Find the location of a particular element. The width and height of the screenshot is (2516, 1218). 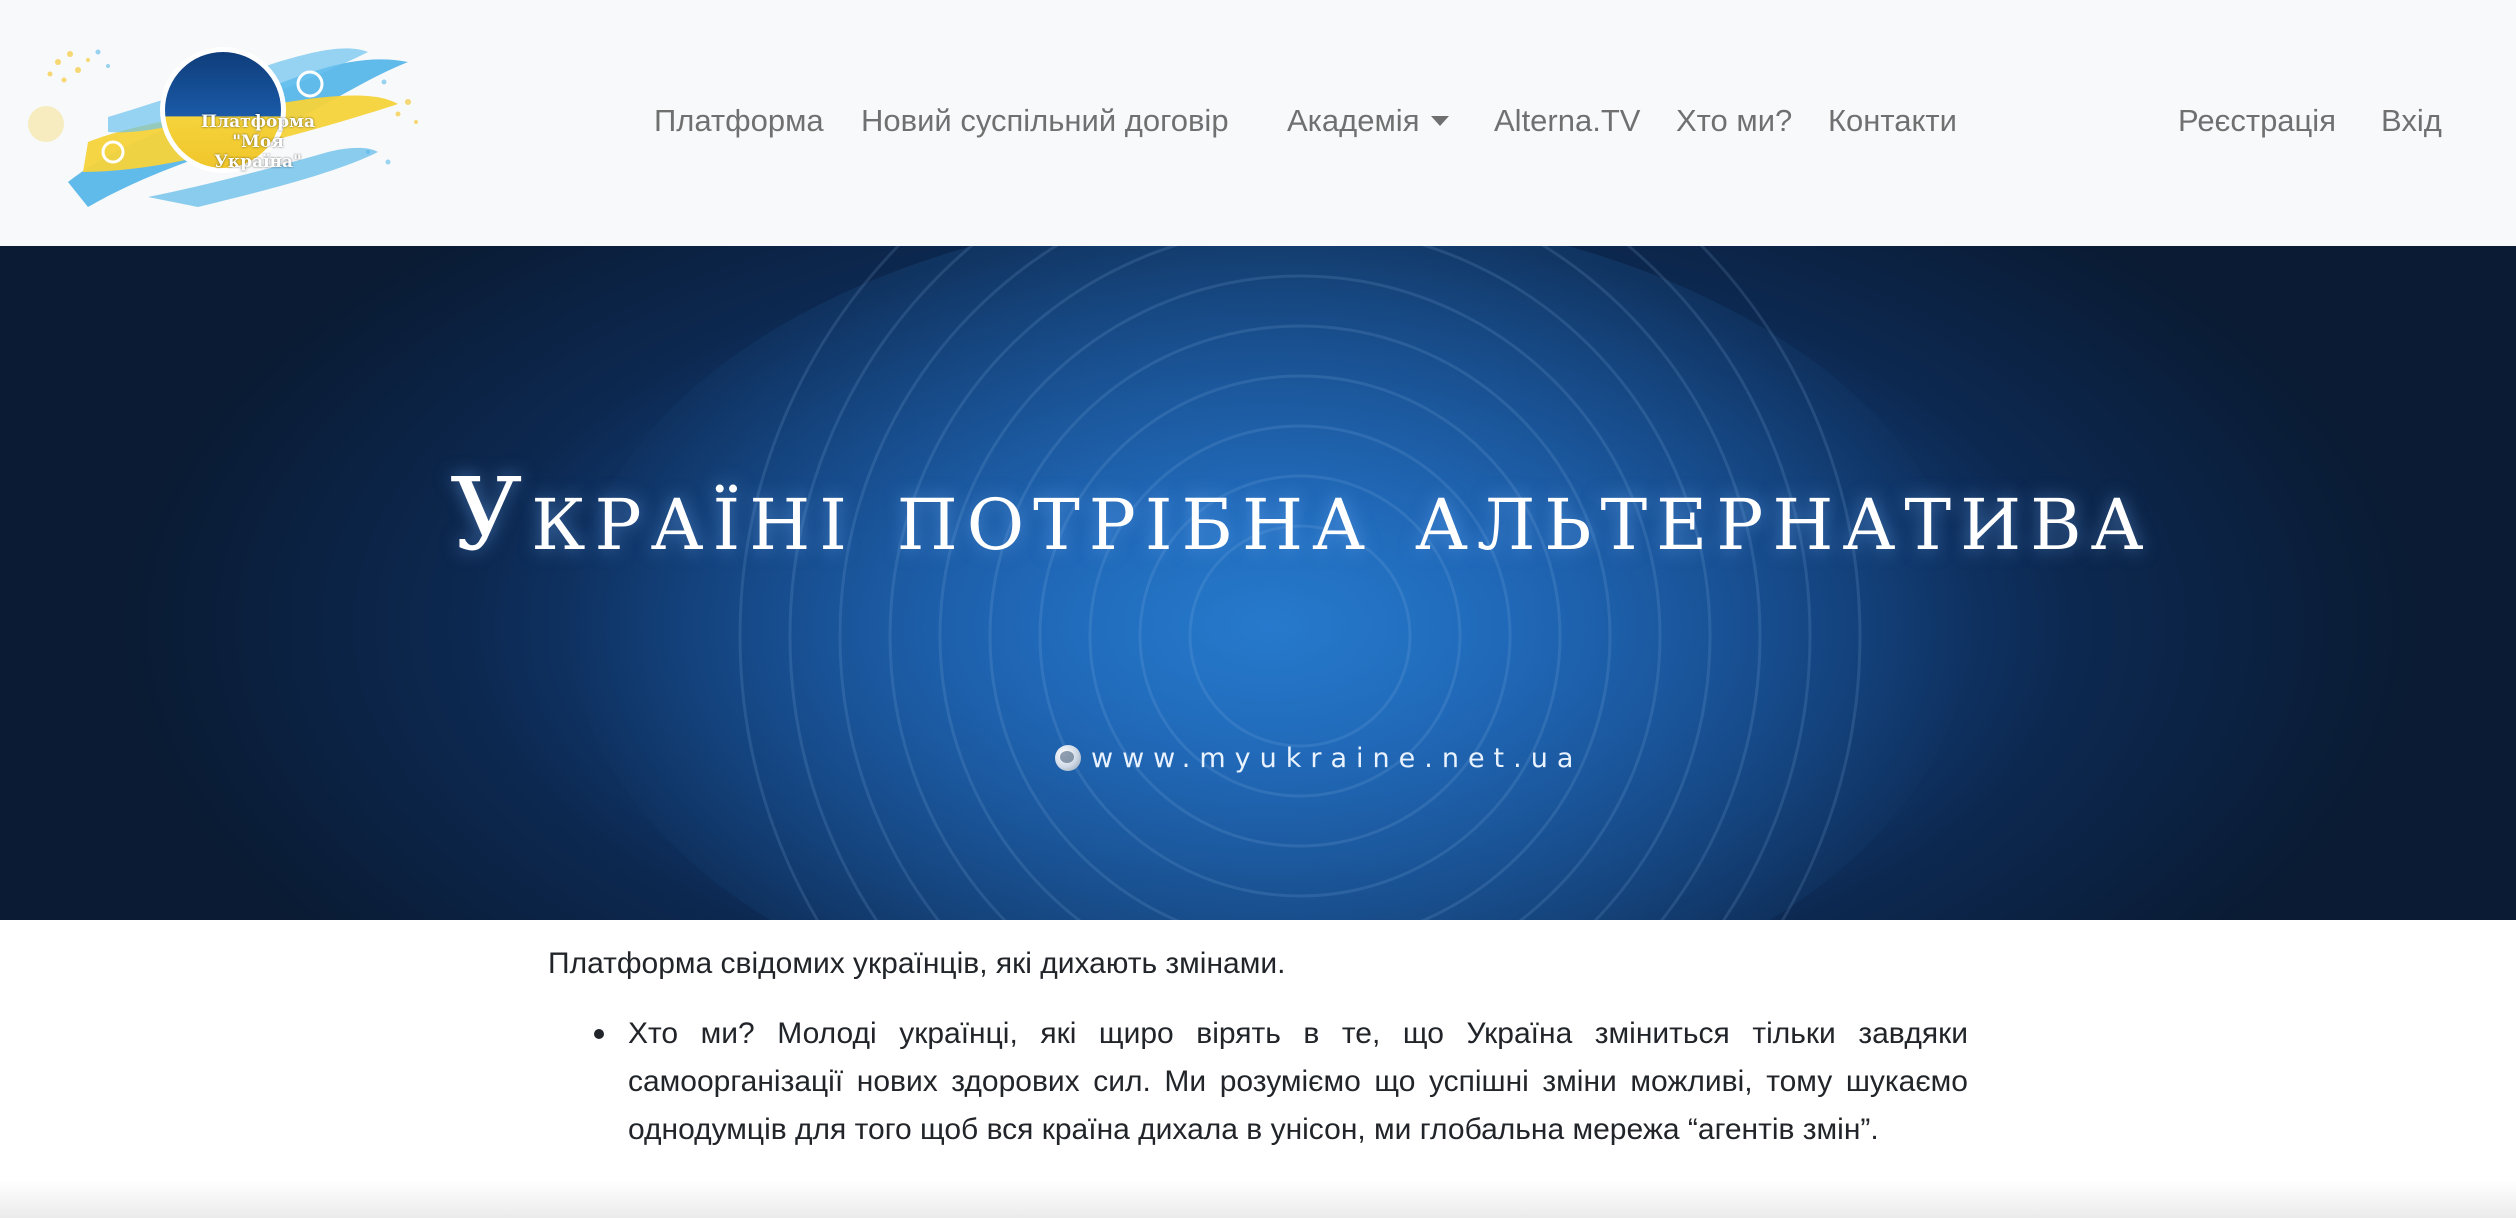

platform-logo: Платформа "Моя Україна" is located at coordinates (228, 122).